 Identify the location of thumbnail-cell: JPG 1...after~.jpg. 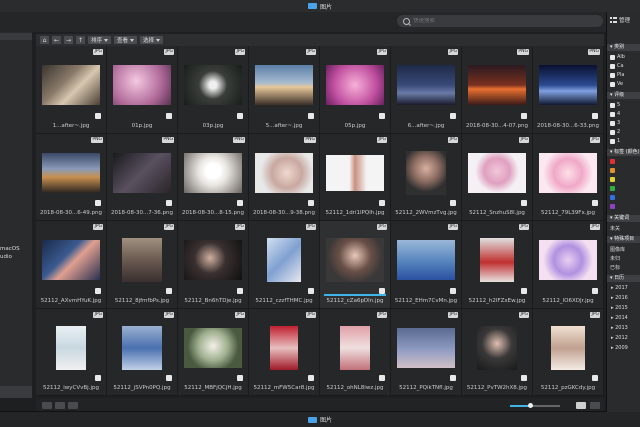
(71, 90).